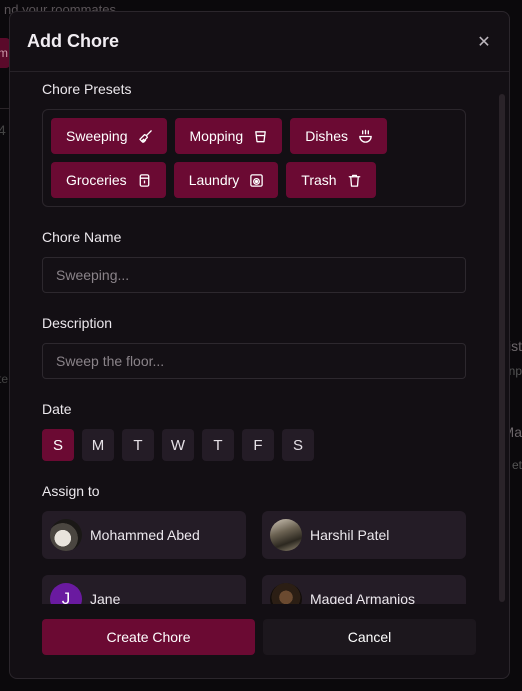 Image resolution: width=522 pixels, height=691 pixels. What do you see at coordinates (338, 136) in the screenshot?
I see `preset-dishes-button: Dishes` at bounding box center [338, 136].